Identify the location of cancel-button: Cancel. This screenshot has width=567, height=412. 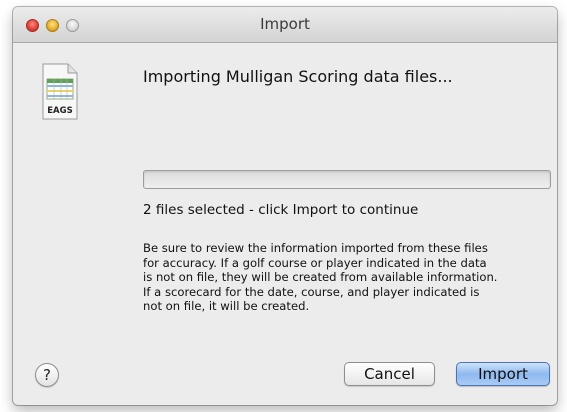
(389, 374).